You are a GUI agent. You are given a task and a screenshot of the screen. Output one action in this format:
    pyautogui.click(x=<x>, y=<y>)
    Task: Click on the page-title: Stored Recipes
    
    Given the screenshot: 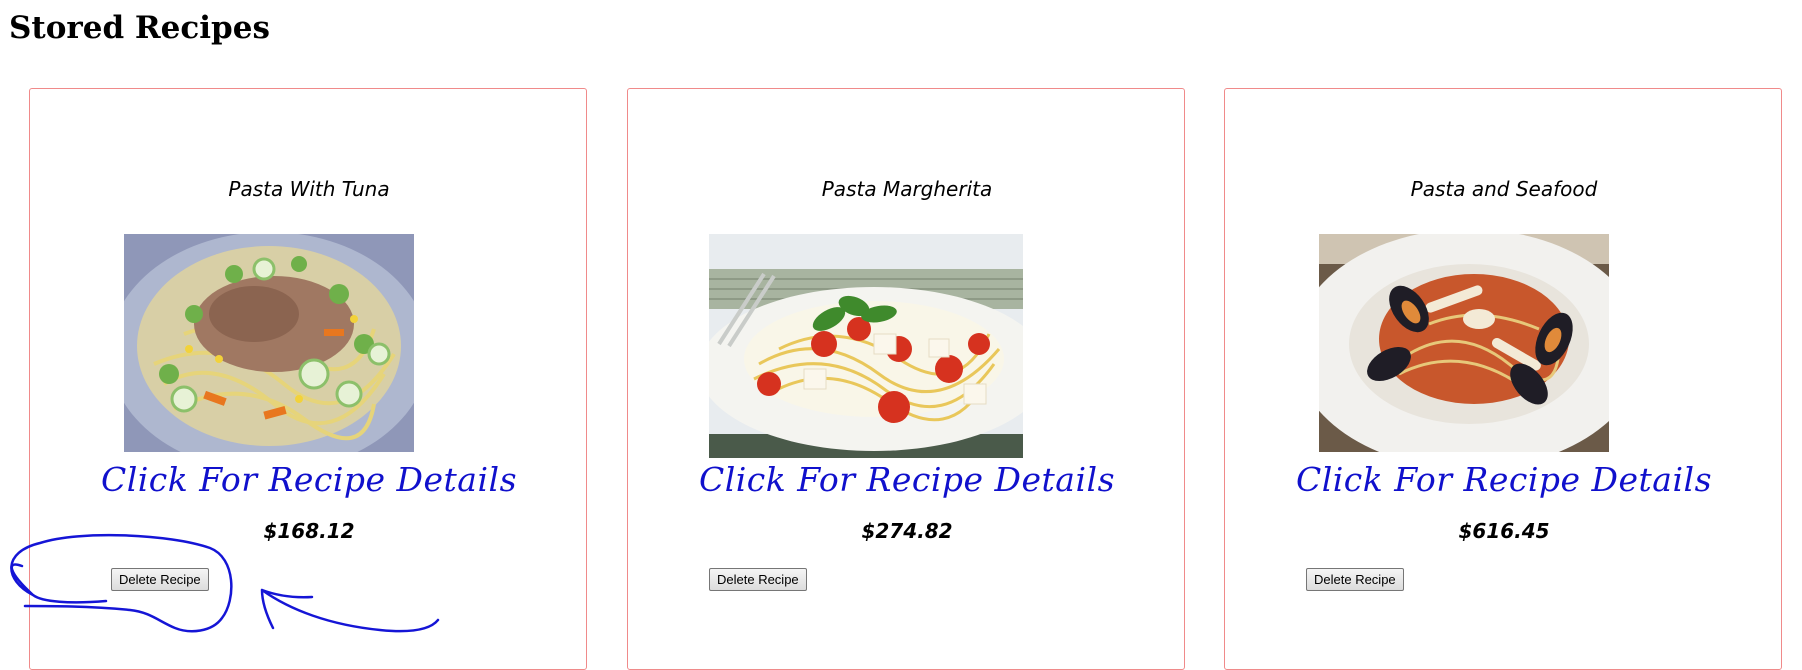 What is the action you would take?
    pyautogui.click(x=139, y=28)
    